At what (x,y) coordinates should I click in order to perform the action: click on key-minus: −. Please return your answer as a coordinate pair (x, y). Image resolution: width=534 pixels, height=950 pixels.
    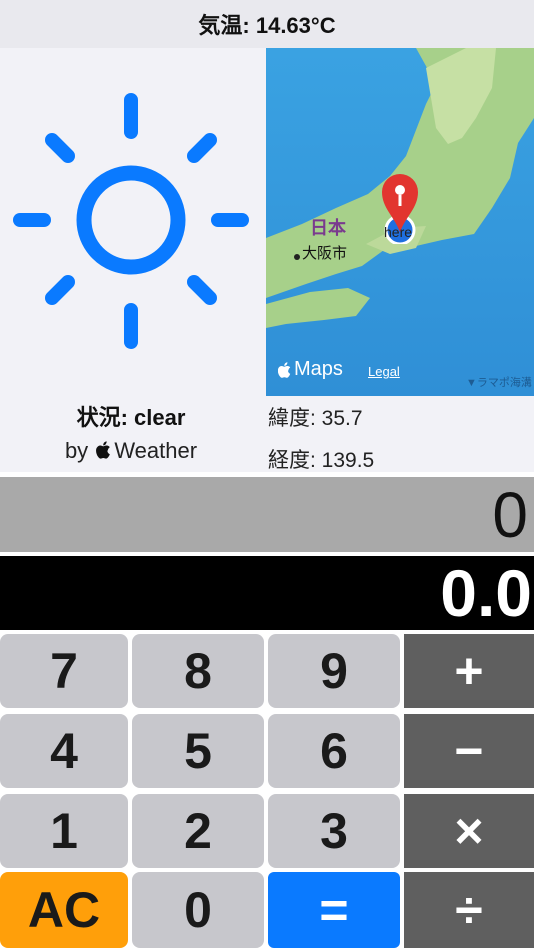
    Looking at the image, I should click on (469, 751).